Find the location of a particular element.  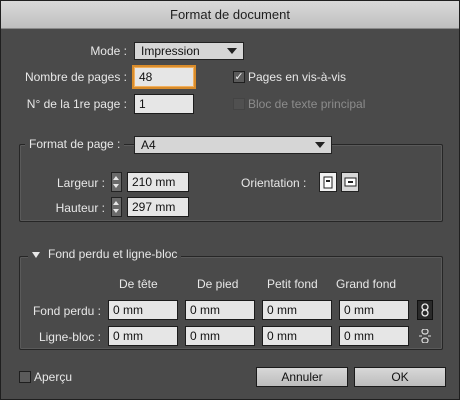

cancel-button: Annuler is located at coordinates (302, 377).